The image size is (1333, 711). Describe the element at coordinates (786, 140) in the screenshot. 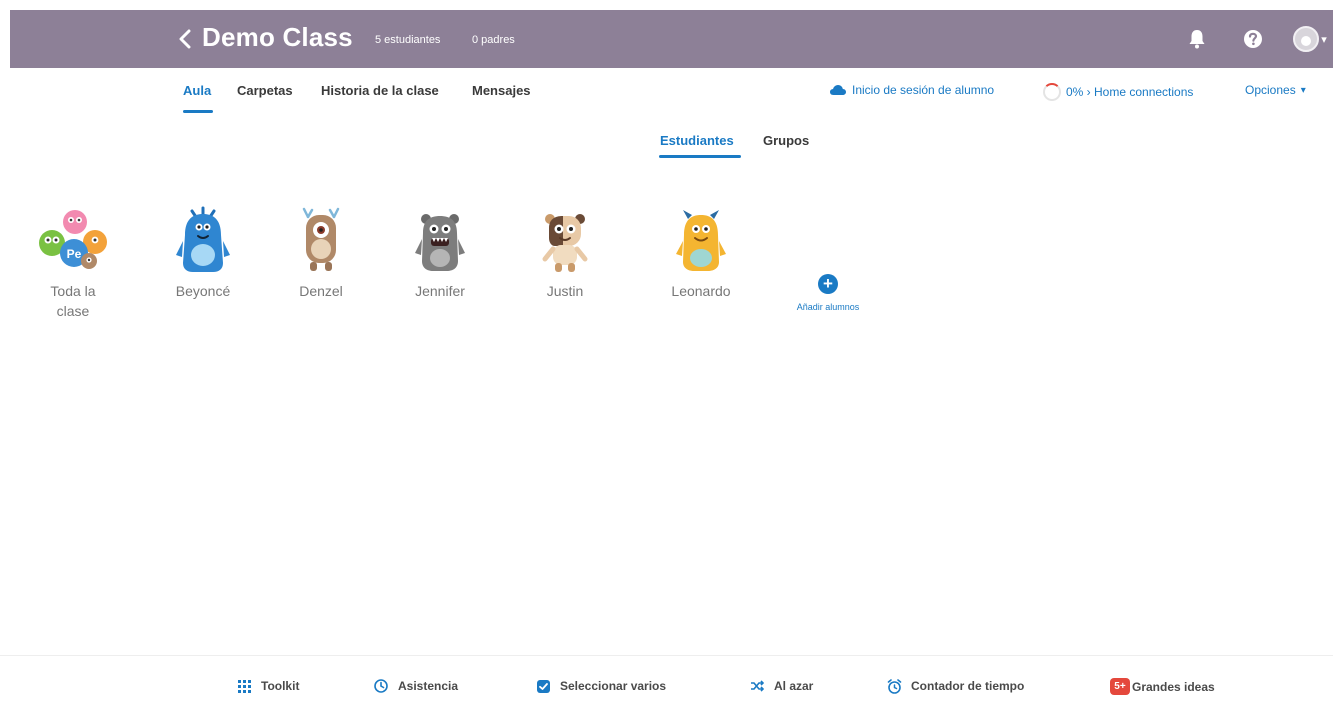

I see `subtab-grupos: Grupos` at that location.